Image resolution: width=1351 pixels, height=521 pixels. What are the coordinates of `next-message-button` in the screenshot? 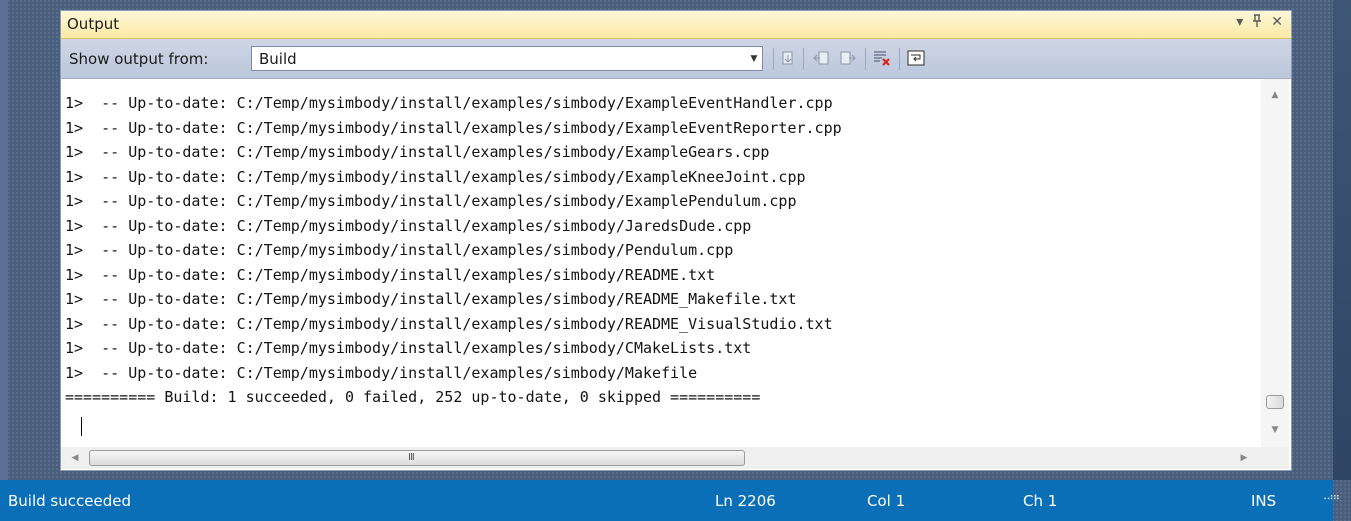 It's located at (848, 58).